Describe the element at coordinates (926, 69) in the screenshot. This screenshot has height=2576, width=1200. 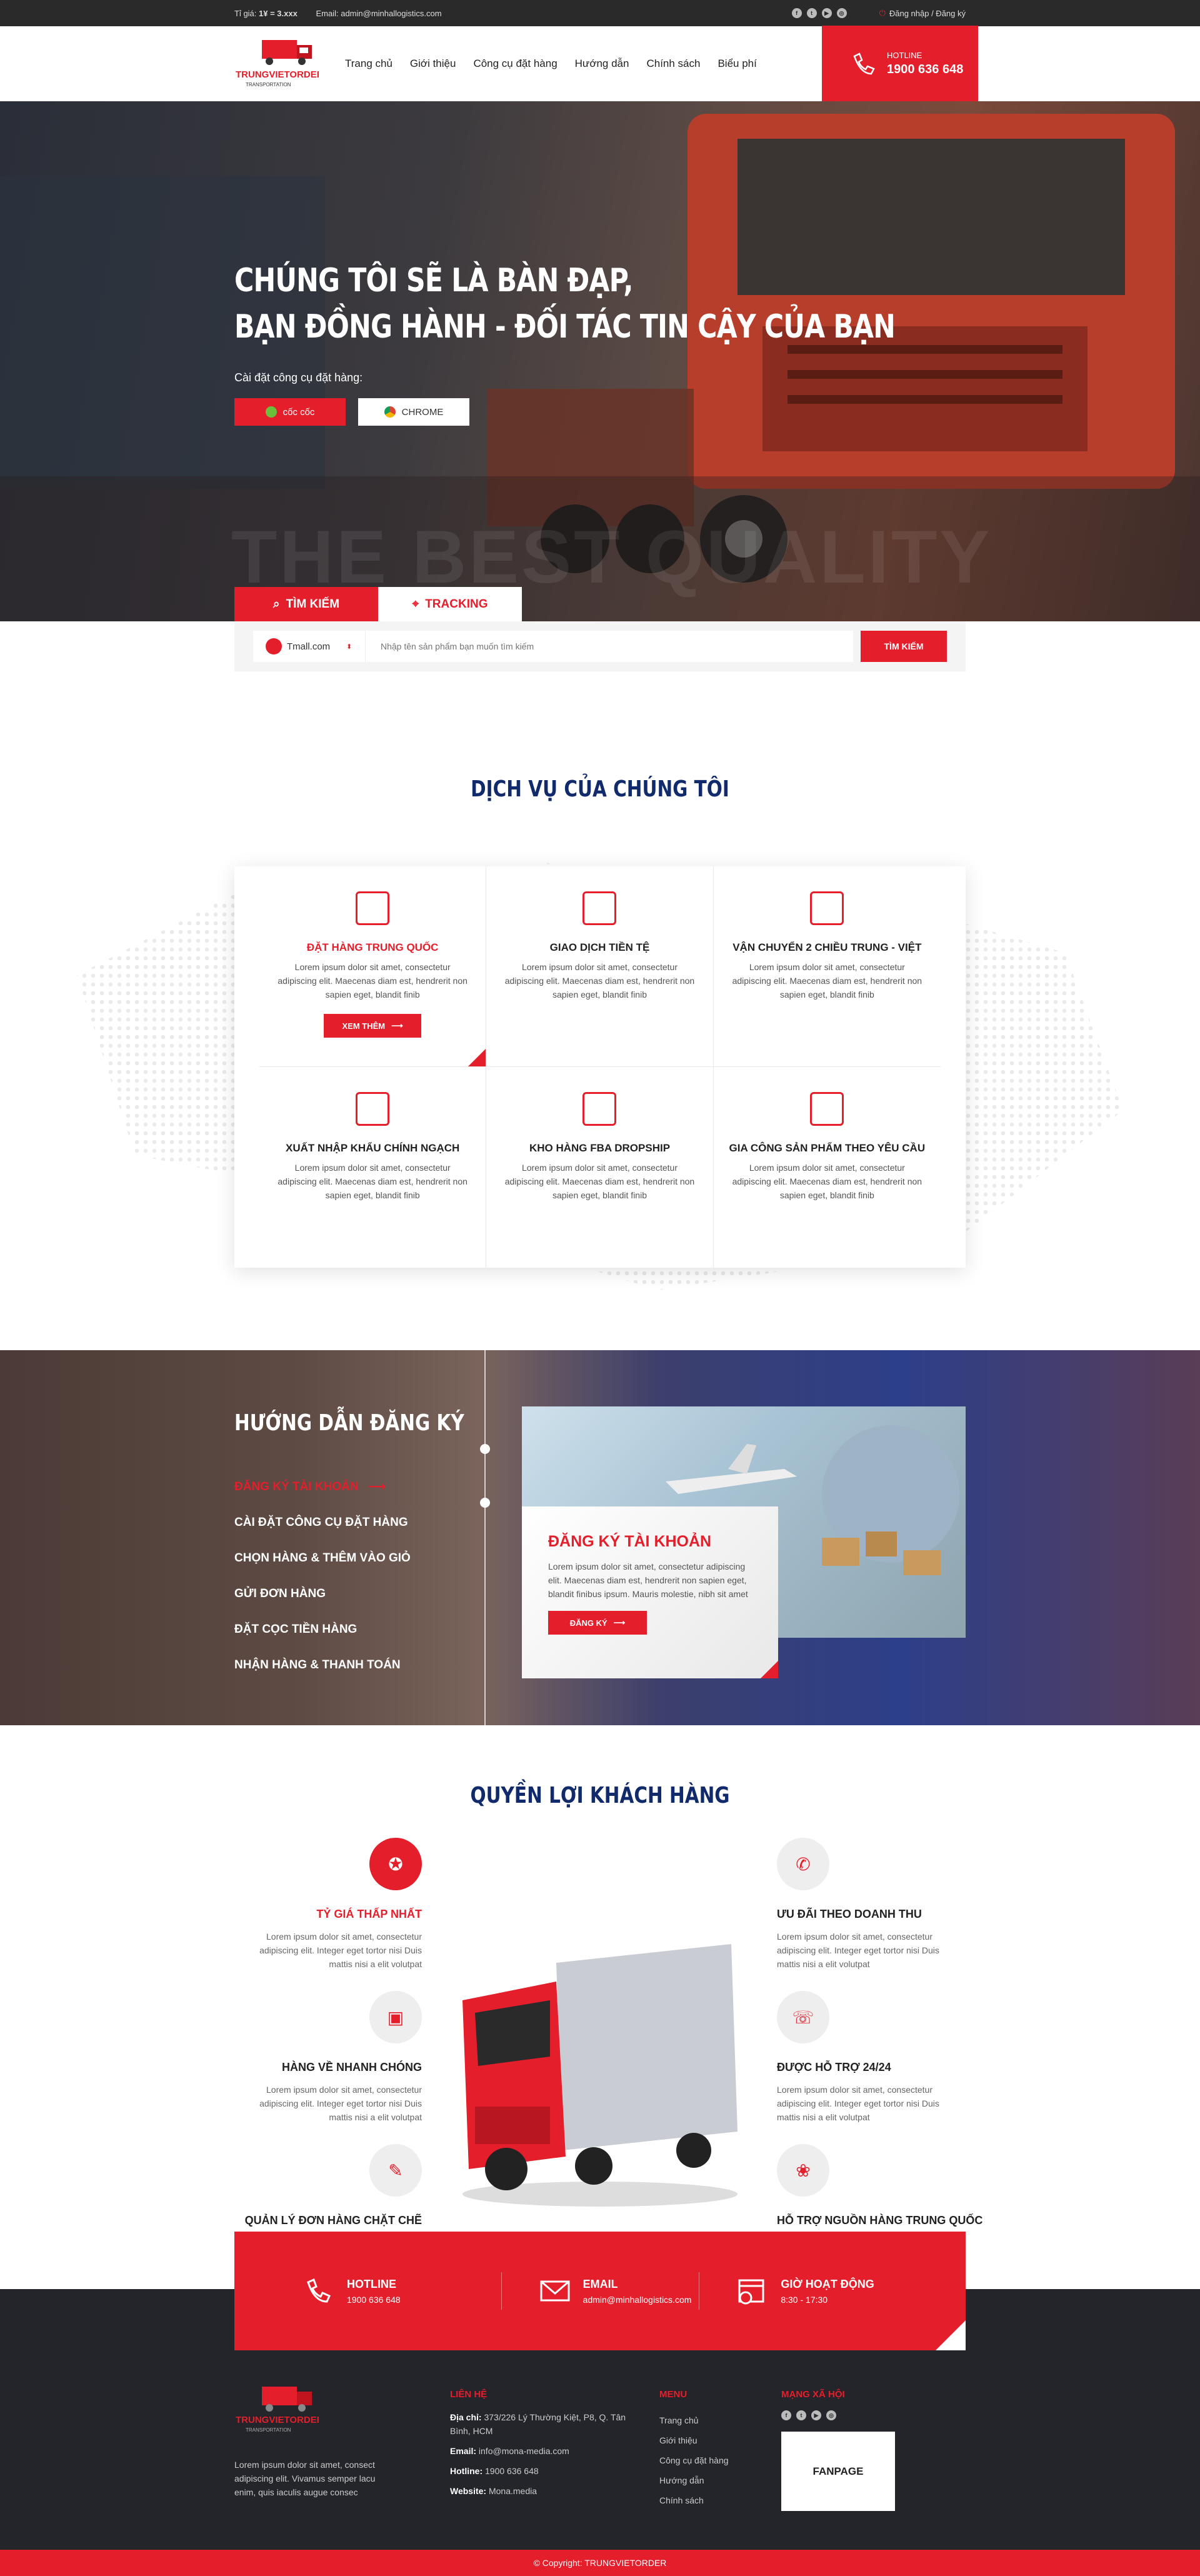
I see `hotline-number: 1900 636 648` at that location.